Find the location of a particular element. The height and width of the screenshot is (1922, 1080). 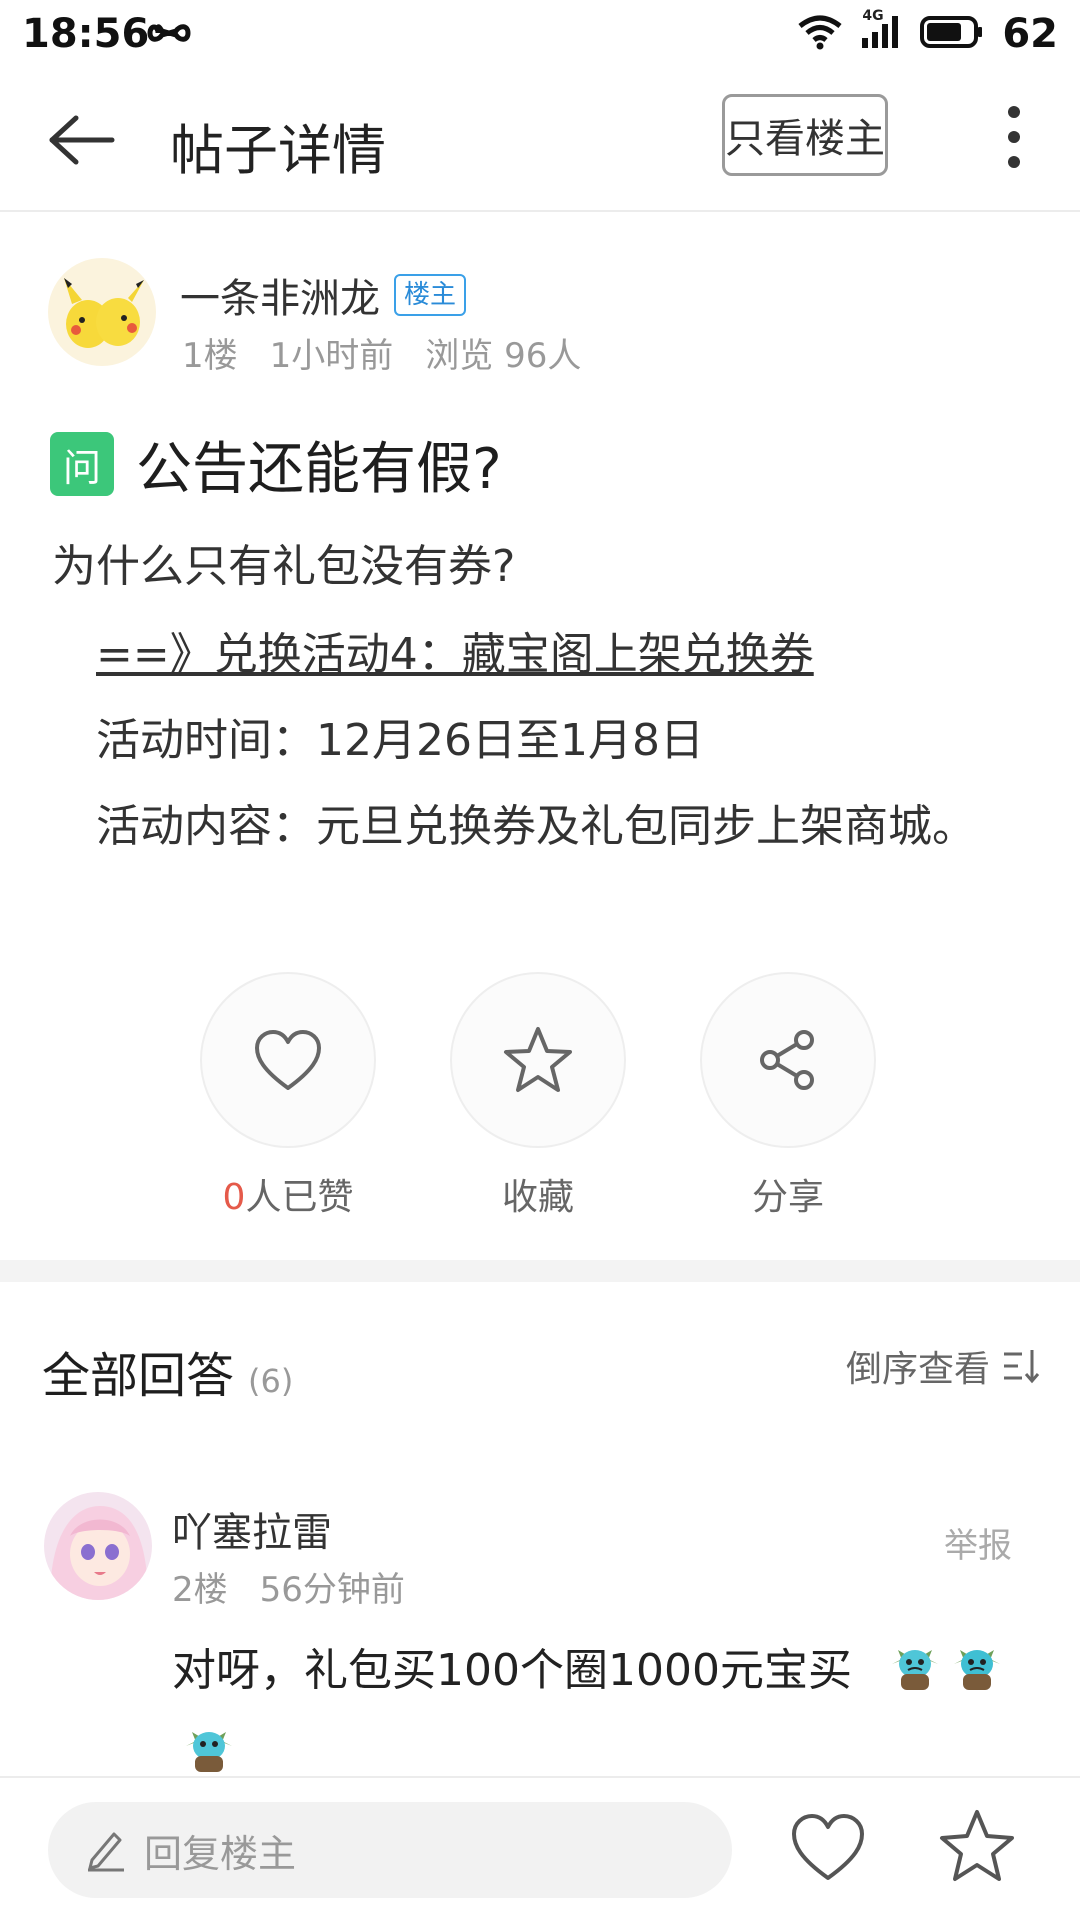

op-only-button: 只看楼主 is located at coordinates (805, 135).